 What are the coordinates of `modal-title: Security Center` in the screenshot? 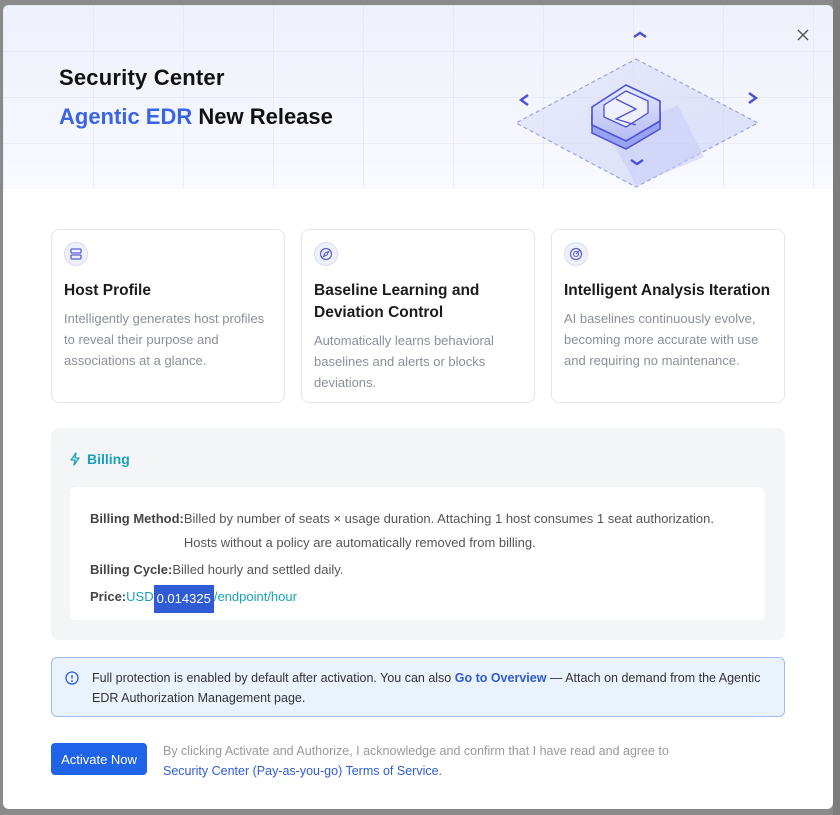 It's located at (142, 77).